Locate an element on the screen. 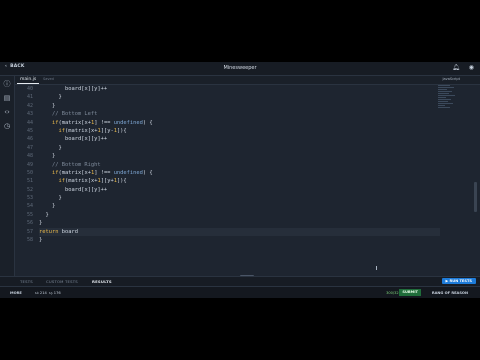  sidebar: ⓘ ▤ ‹› ◷ ⚙ is located at coordinates (7, 187).